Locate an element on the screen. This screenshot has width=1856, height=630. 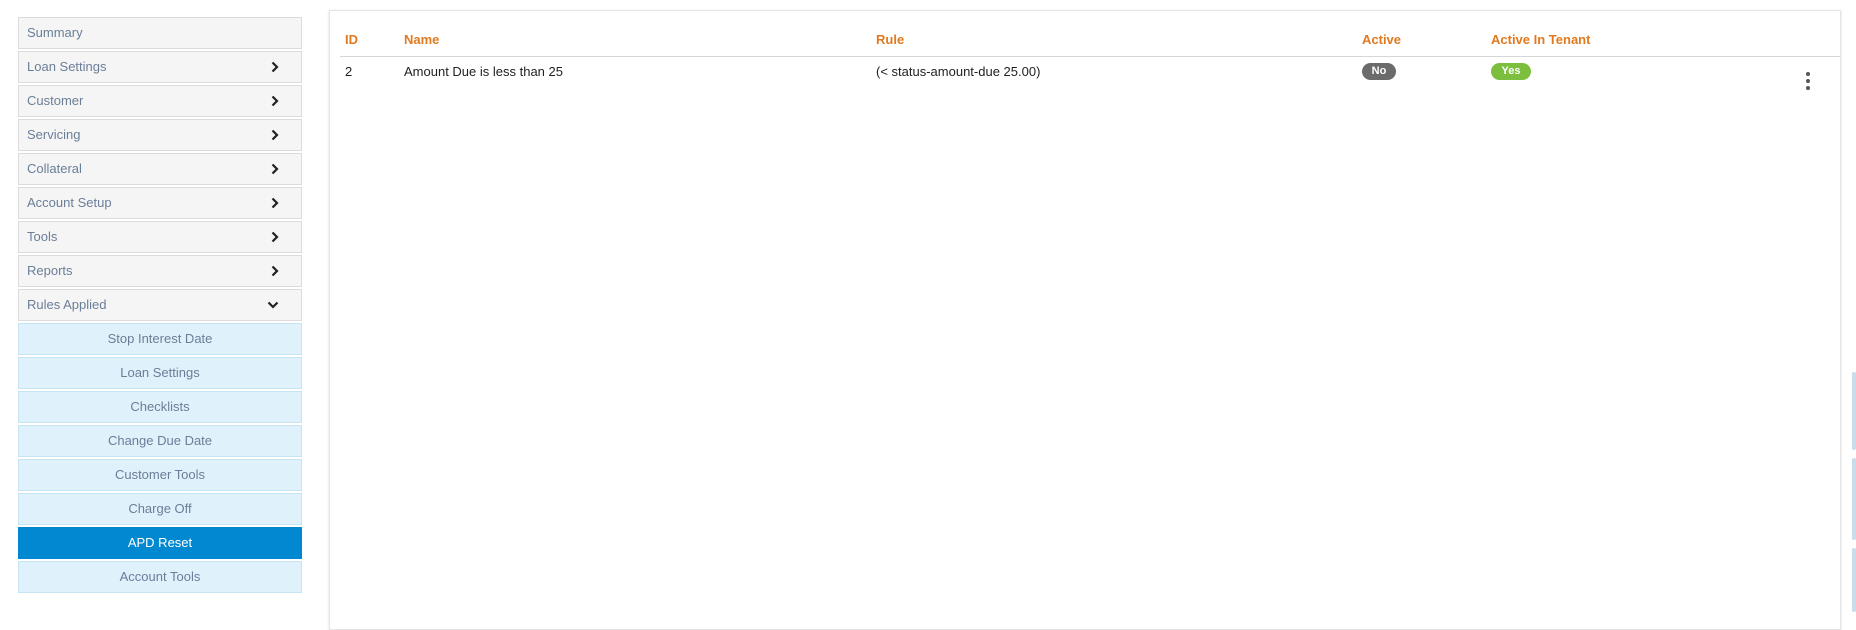
sidebar-item-label: Servicing is located at coordinates (54, 134).